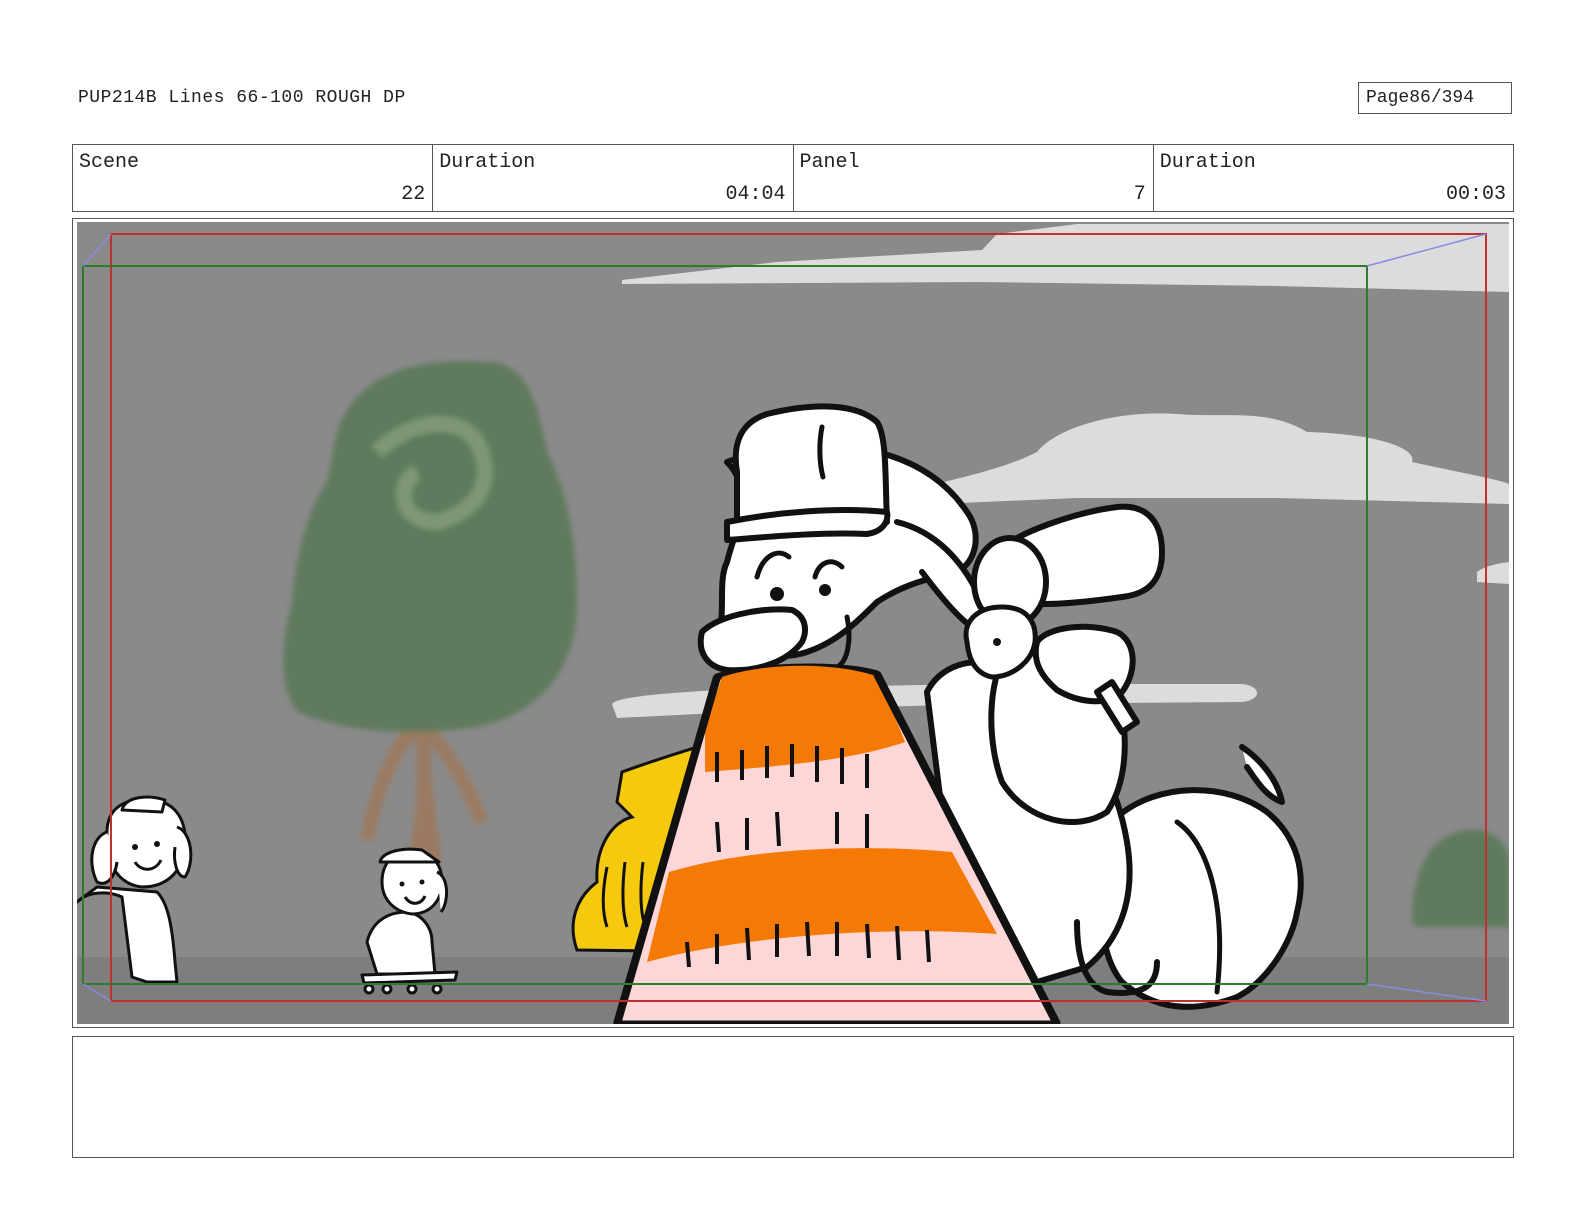 The width and height of the screenshot is (1582, 1225). I want to click on scene-label: Scene, so click(109, 162).